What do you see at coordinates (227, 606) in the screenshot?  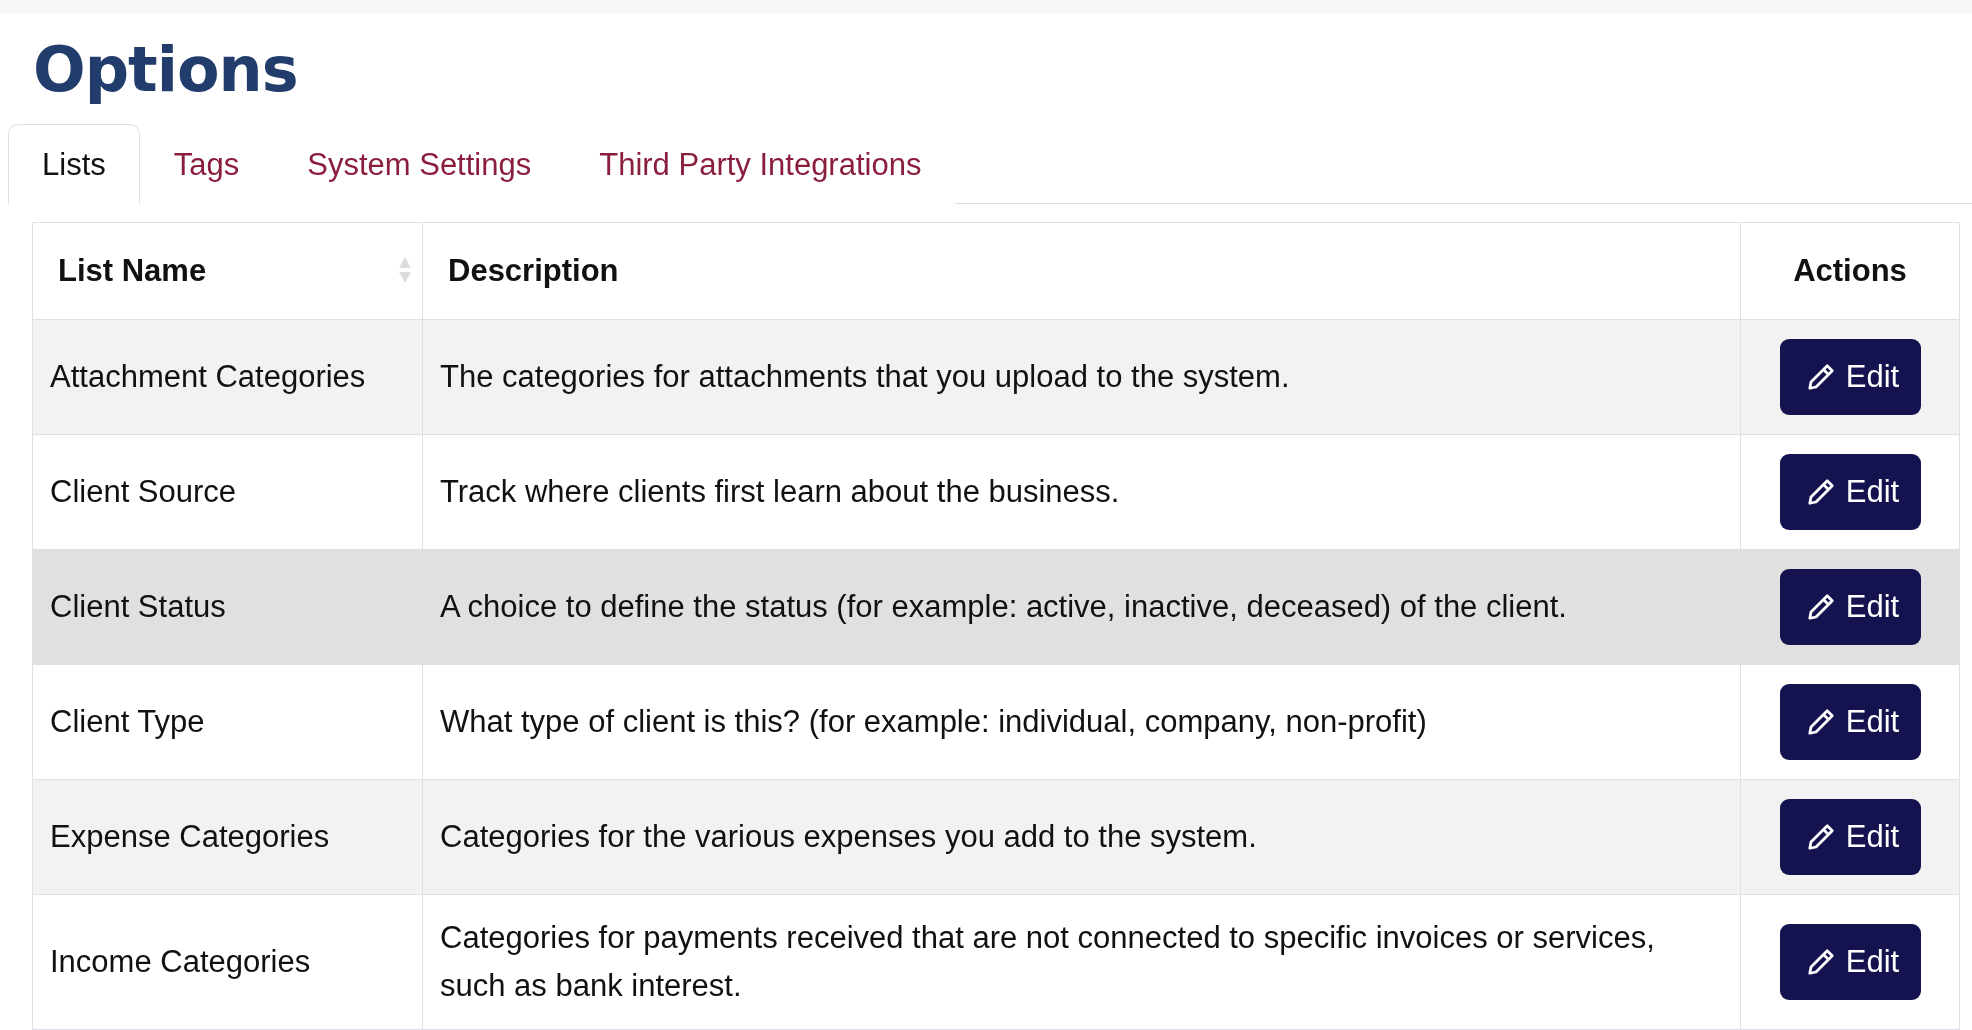 I see `table-cell: Client Status` at bounding box center [227, 606].